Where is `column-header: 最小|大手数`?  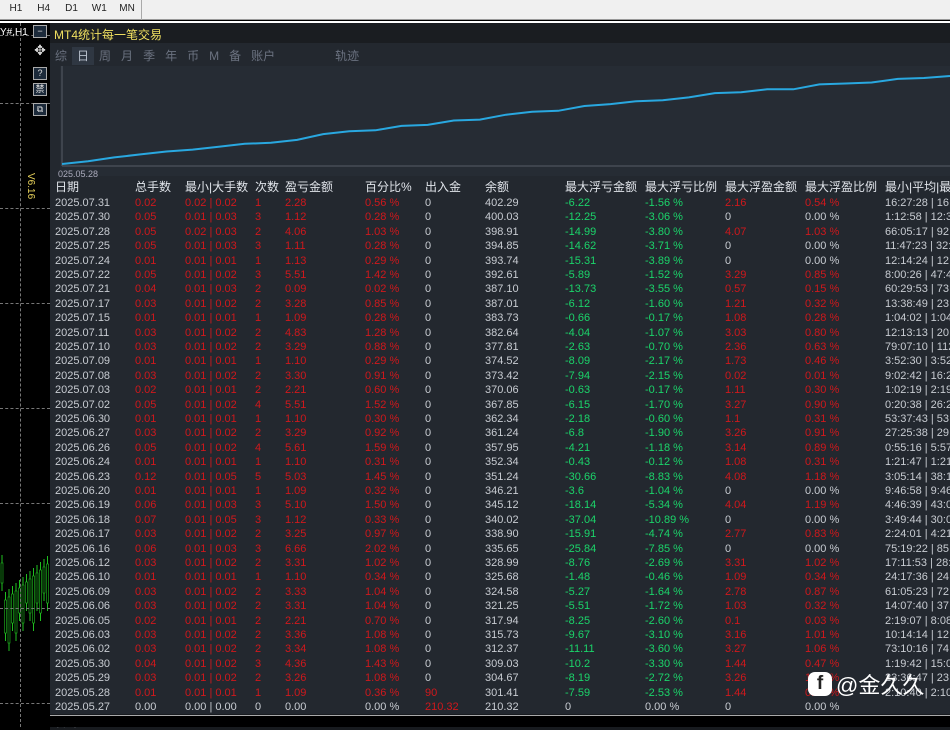
column-header: 最小|大手数 is located at coordinates (220, 187).